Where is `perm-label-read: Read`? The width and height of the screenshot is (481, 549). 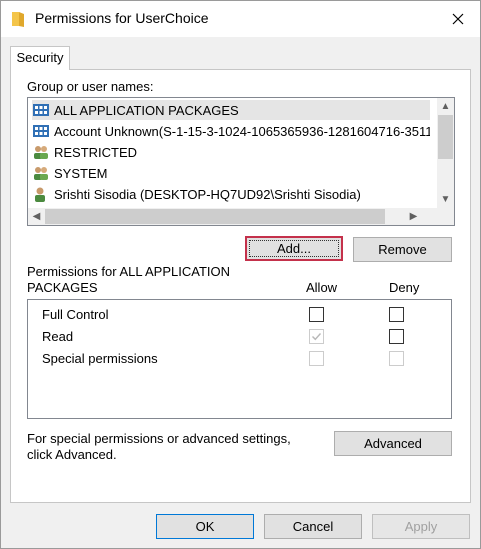 perm-label-read: Read is located at coordinates (58, 336).